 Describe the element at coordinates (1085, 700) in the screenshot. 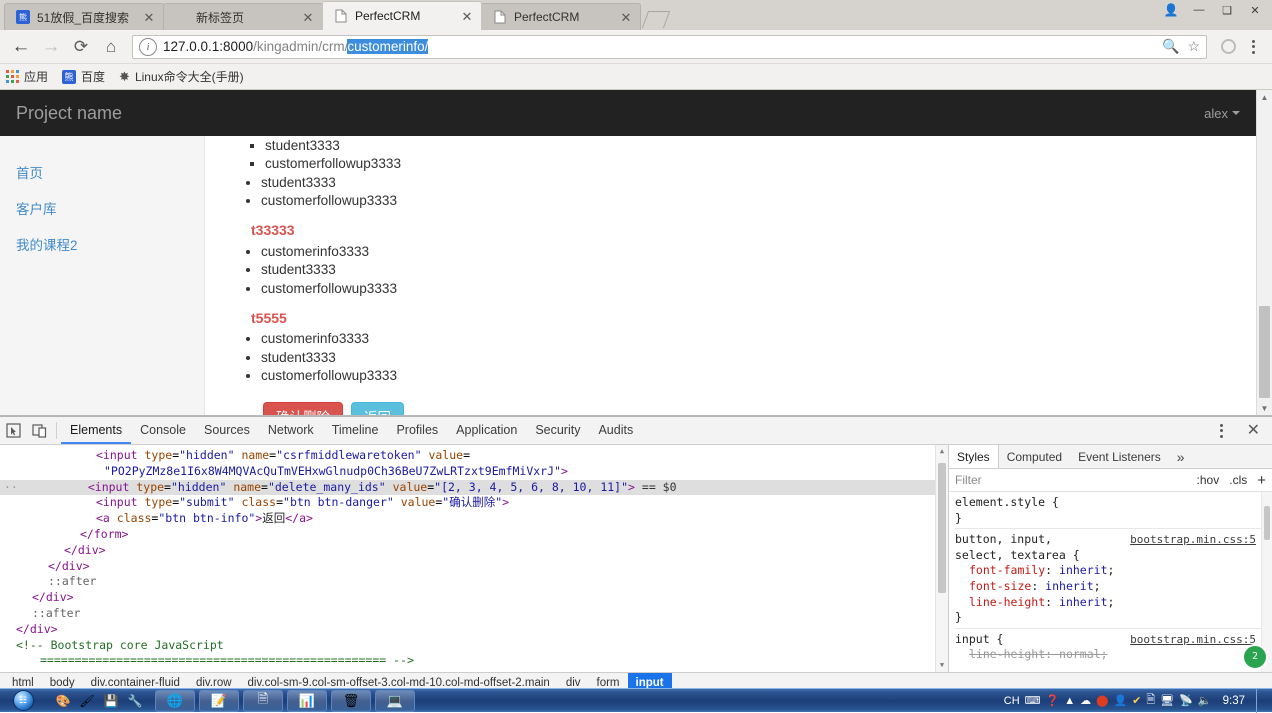

I see `cloud-icon: ☁` at that location.